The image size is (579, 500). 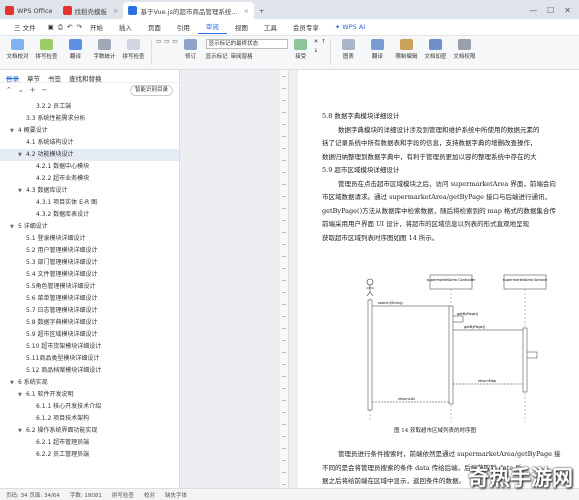 What do you see at coordinates (246, 44) in the screenshot?
I see `markup-select: 显示标记的最终状态` at bounding box center [246, 44].